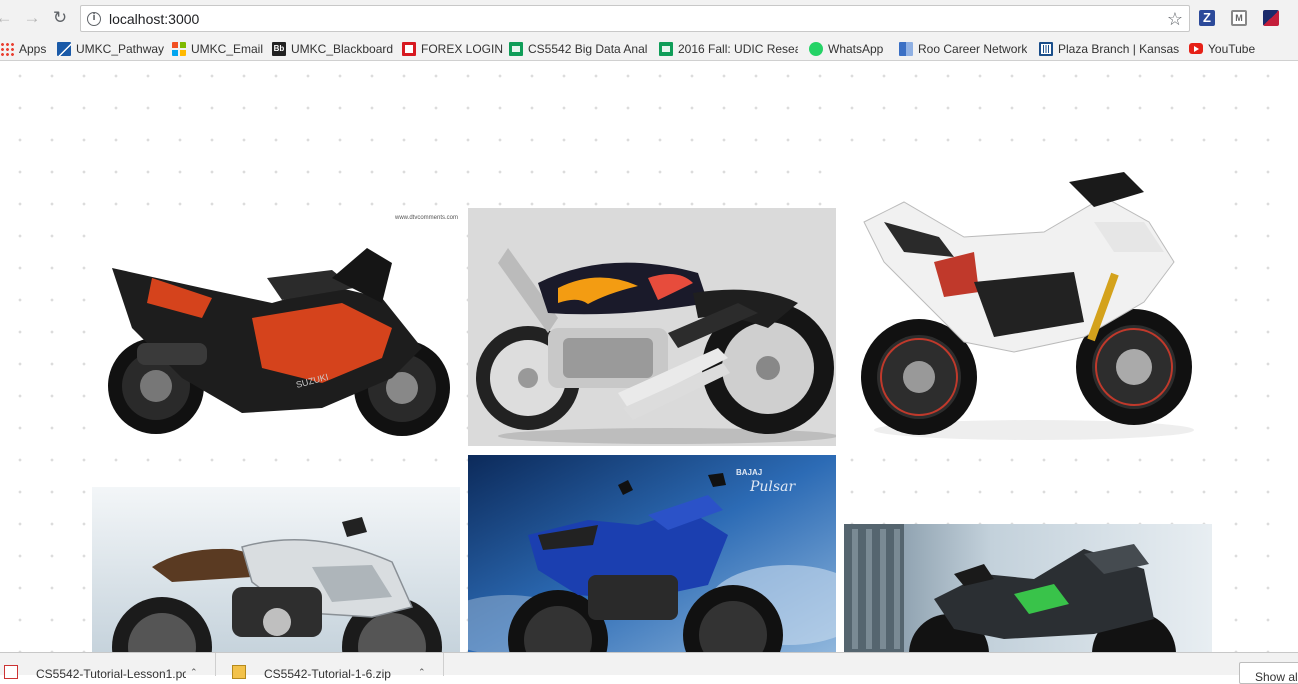 This screenshot has height=684, width=1298. What do you see at coordinates (1175, 19) in the screenshot?
I see `bookmark-star-icon: ☆` at bounding box center [1175, 19].